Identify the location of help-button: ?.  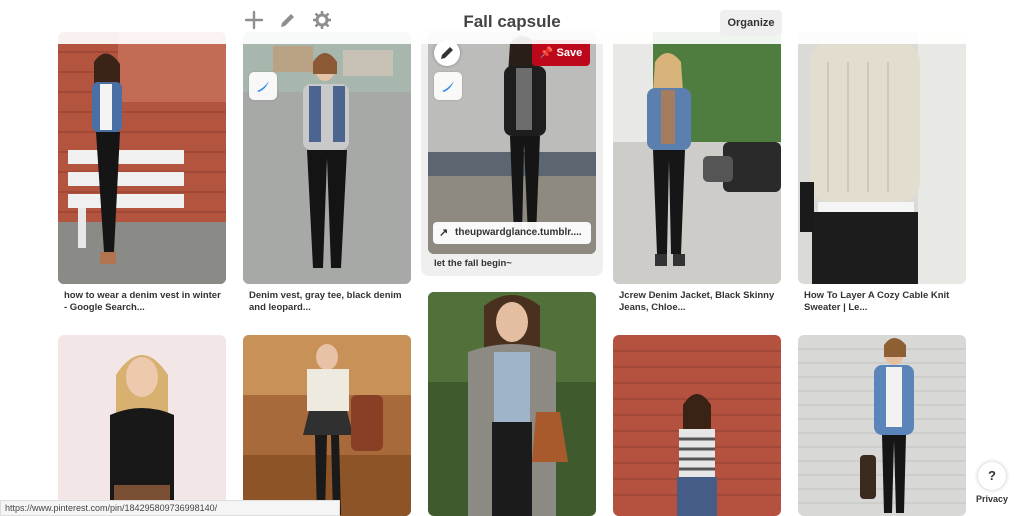
(992, 476).